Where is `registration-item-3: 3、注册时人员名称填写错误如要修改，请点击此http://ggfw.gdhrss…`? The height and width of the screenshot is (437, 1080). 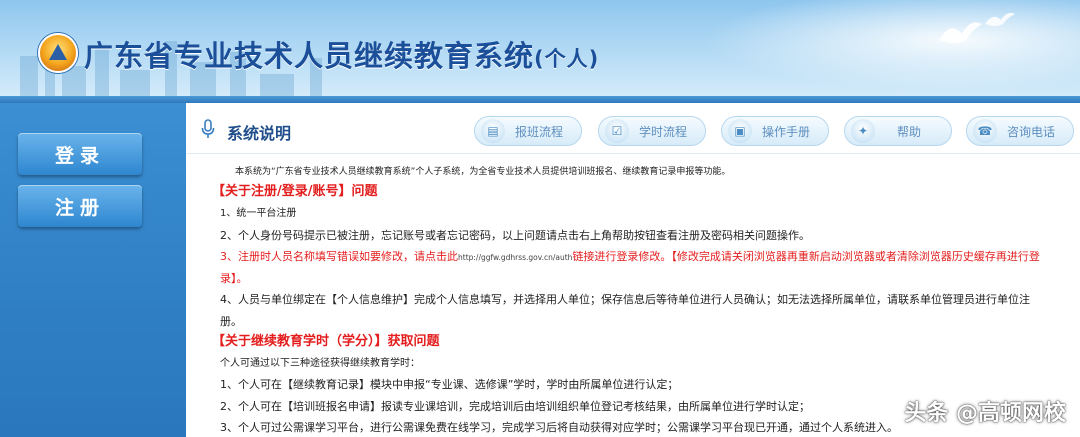
registration-item-3: 3、注册时人员名称填写错误如要修改，请点击此http://ggfw.gdhrss… is located at coordinates (630, 257).